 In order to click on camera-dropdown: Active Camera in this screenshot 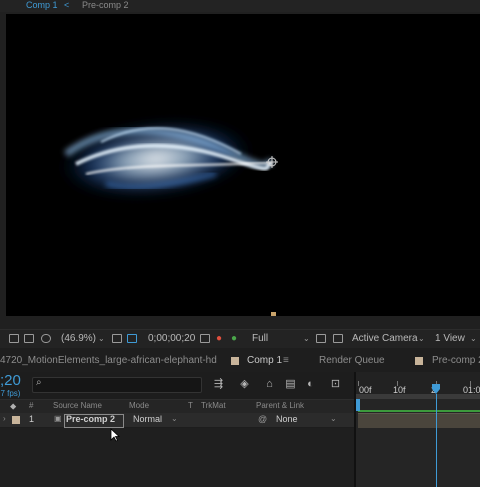, I will do `click(385, 339)`.